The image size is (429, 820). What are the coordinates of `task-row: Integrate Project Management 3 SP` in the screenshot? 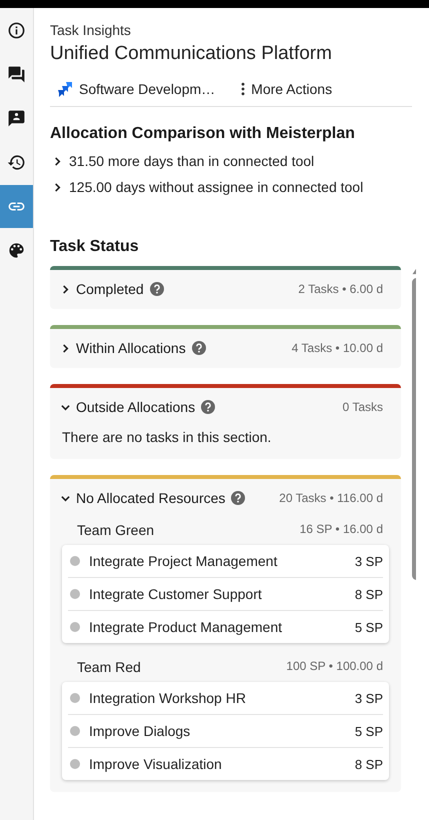 It's located at (225, 561).